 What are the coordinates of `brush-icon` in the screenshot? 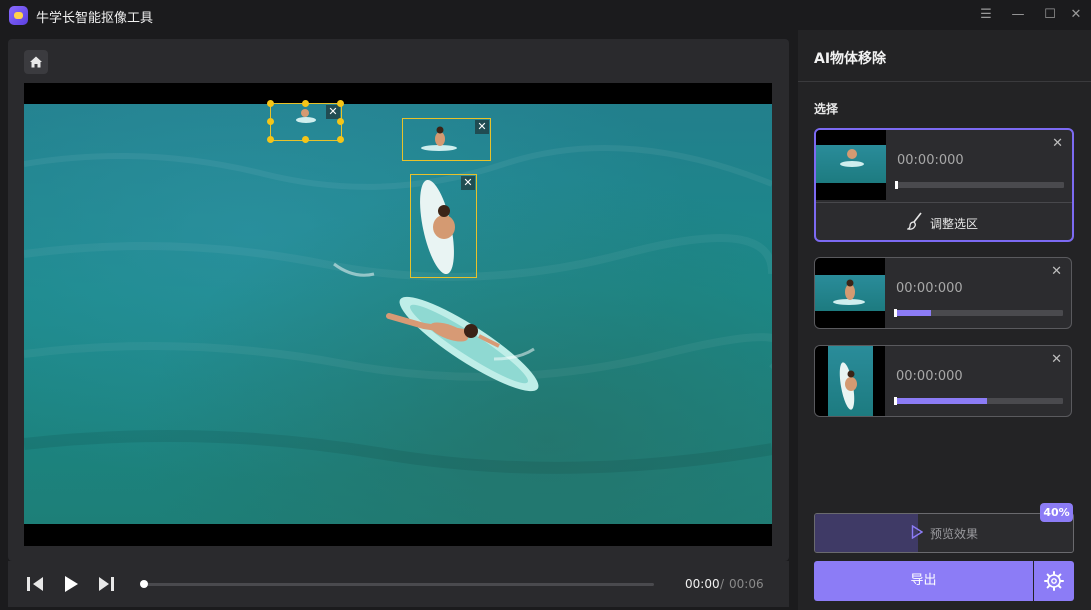 It's located at (914, 221).